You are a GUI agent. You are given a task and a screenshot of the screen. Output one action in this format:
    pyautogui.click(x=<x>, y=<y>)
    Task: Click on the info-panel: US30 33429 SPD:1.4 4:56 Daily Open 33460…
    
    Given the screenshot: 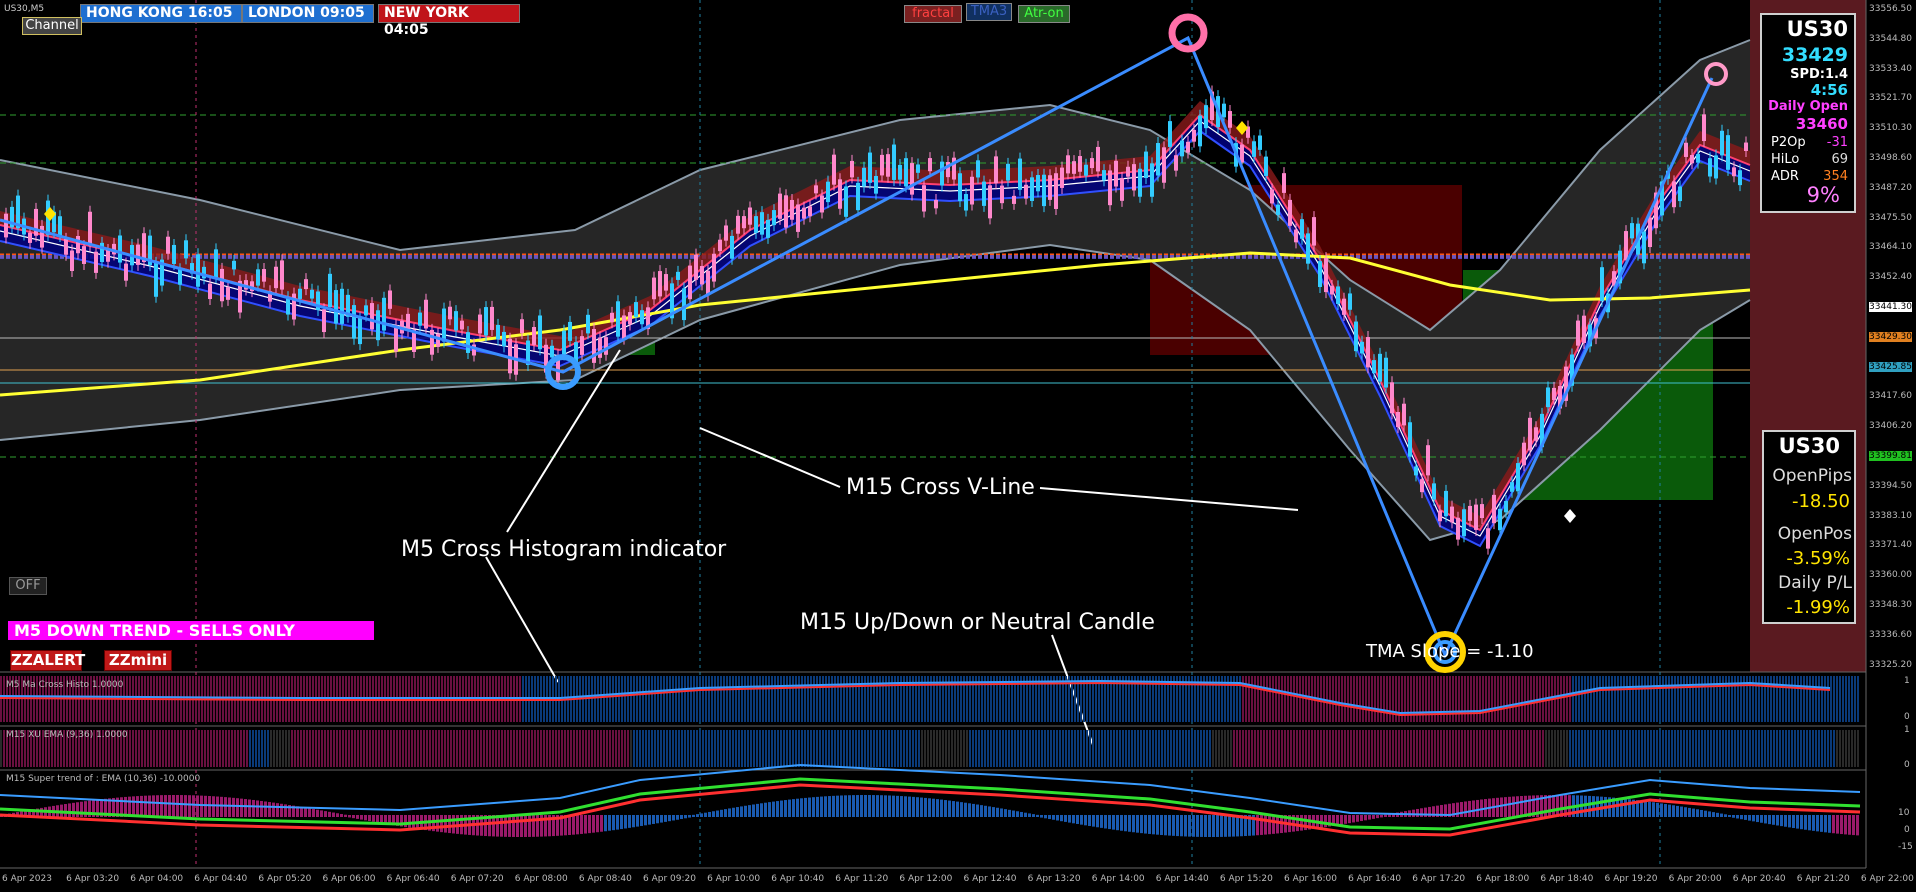 What is the action you would take?
    pyautogui.click(x=1808, y=113)
    